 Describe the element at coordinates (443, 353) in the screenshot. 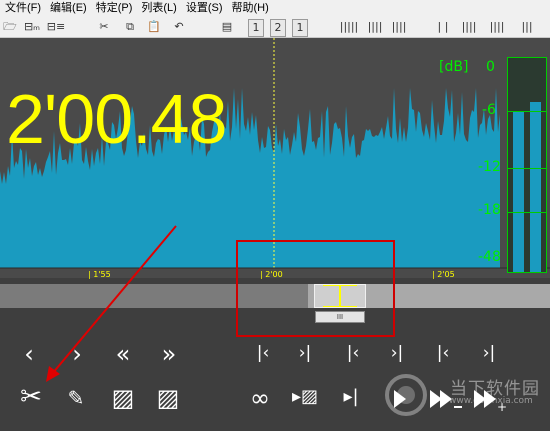

I see `skip-start-button: |‹` at that location.